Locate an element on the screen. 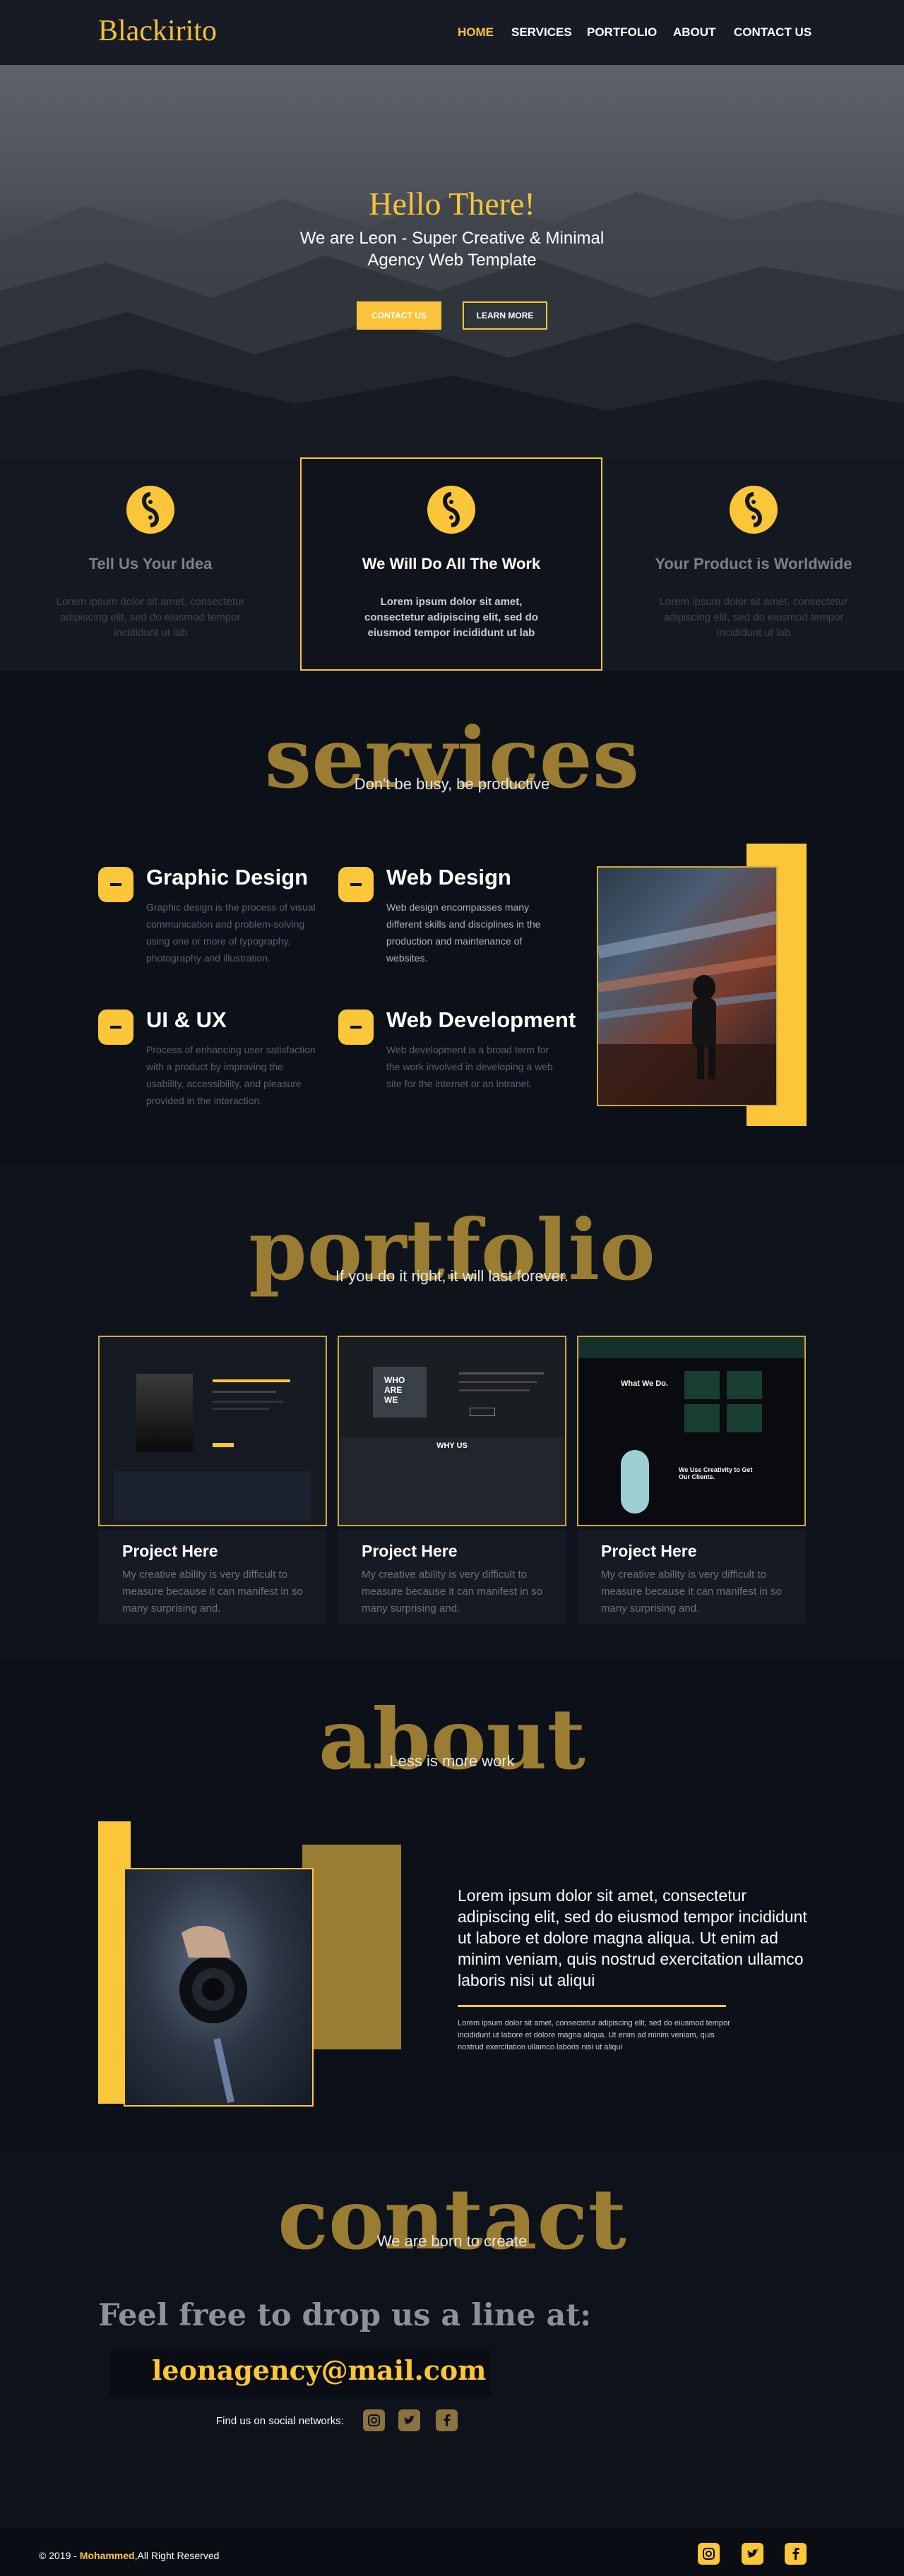 Image resolution: width=904 pixels, height=2576 pixels. copyright-author: Mohammed is located at coordinates (107, 2555).